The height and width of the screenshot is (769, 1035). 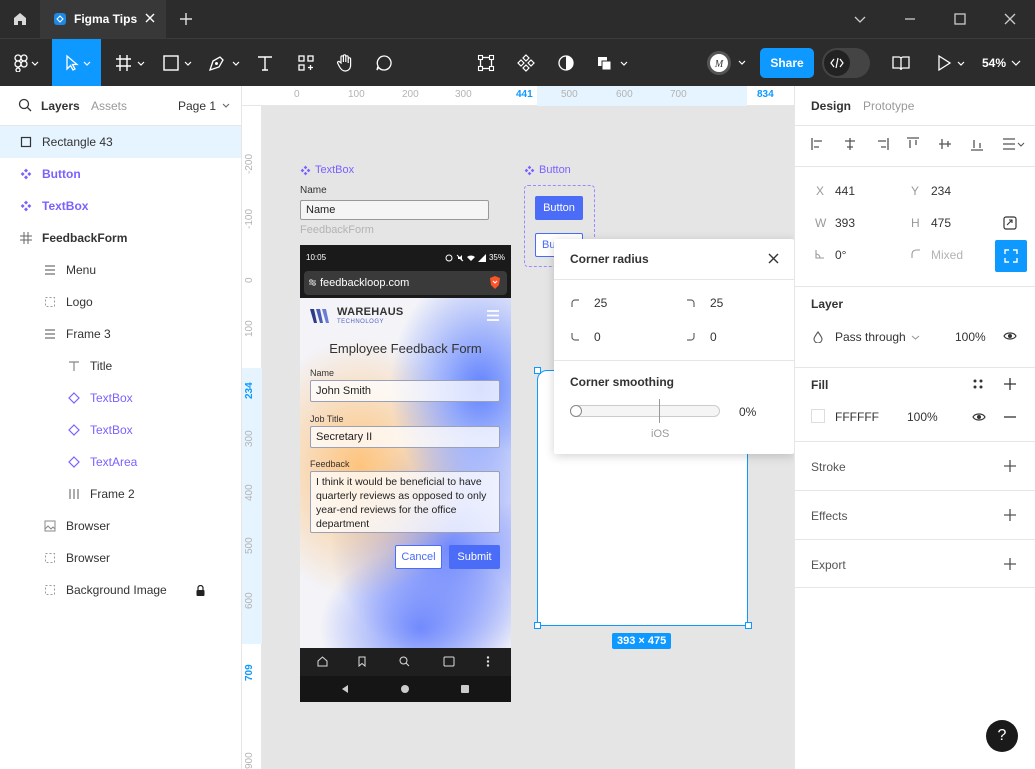 I want to click on edit-object-button, so click(x=486, y=63).